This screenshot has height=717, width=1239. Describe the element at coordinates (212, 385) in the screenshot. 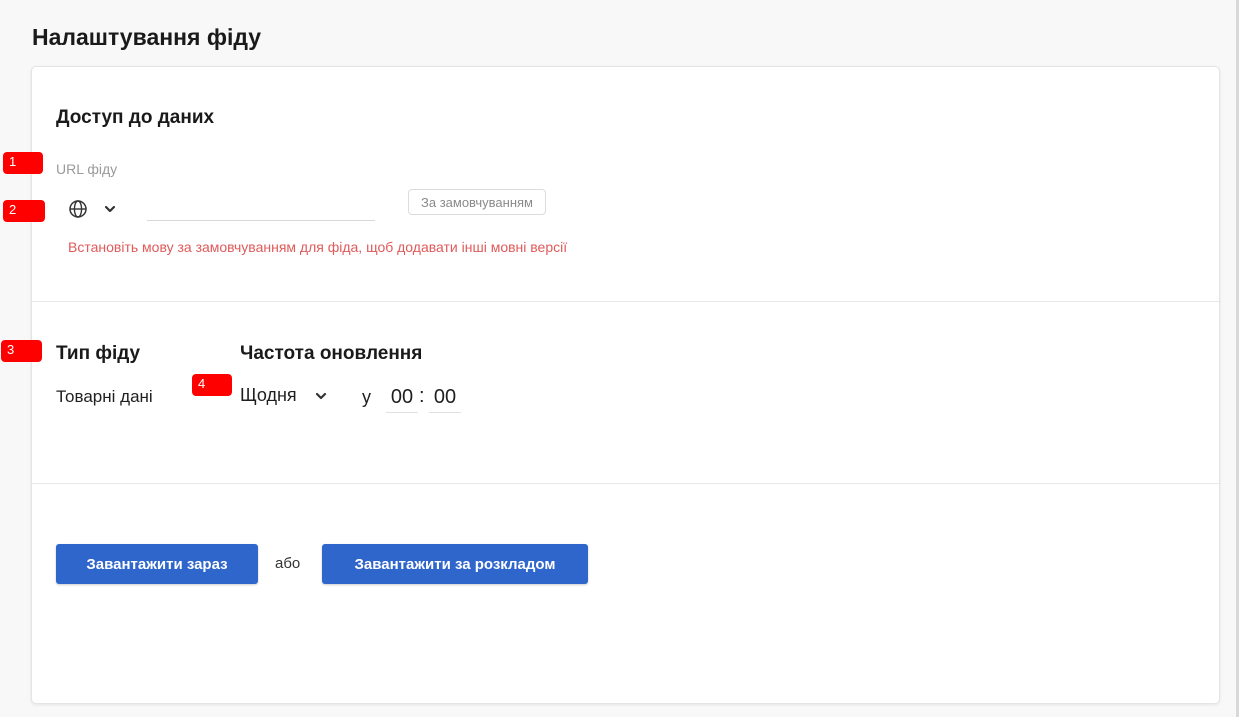

I see `annotation-marker-4: 4` at that location.